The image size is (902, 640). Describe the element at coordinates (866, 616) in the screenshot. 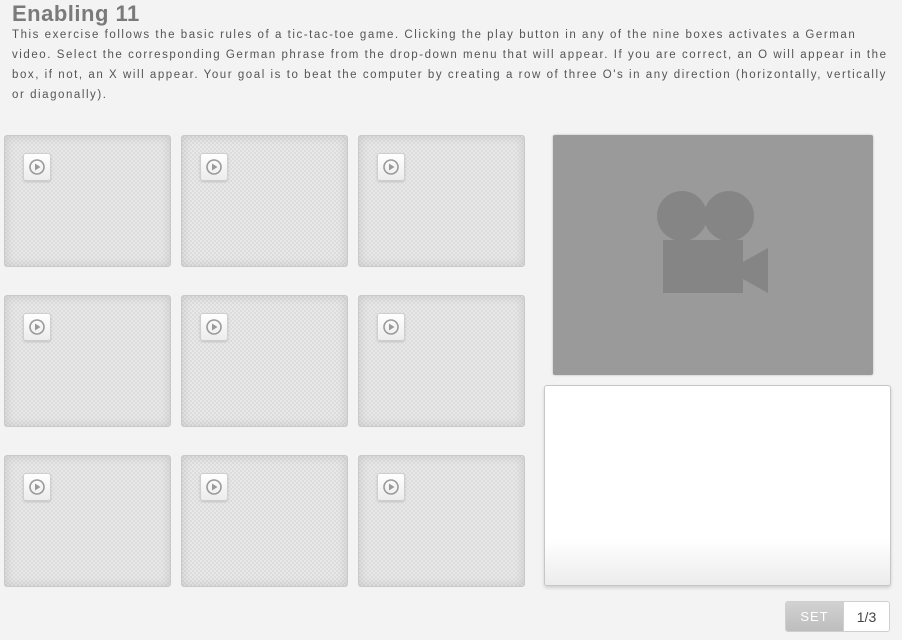

I see `set-value: 1/3` at that location.